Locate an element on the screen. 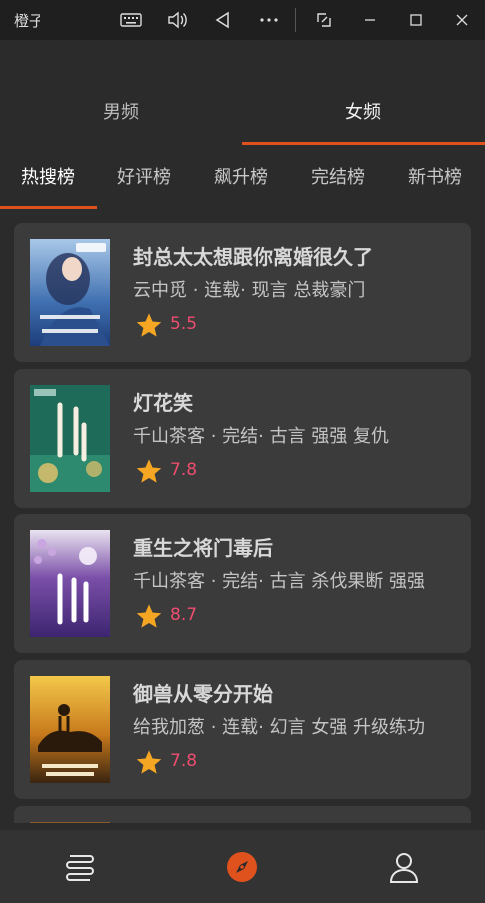  book-title: 御兽从零分开始 is located at coordinates (203, 694).